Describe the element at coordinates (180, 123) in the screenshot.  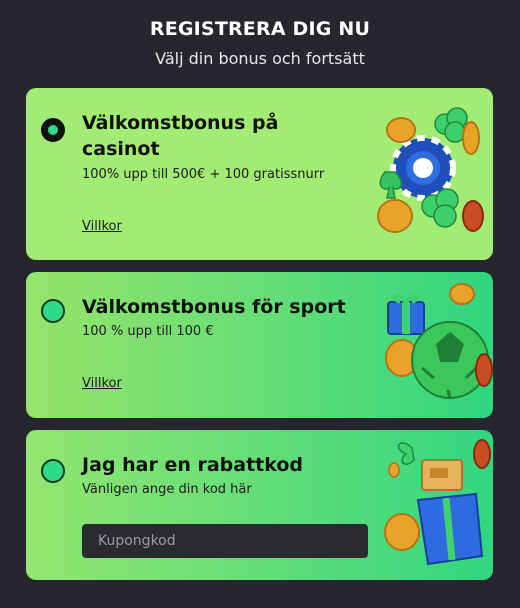
I see `option-title-line1: Välkomstbonus på` at that location.